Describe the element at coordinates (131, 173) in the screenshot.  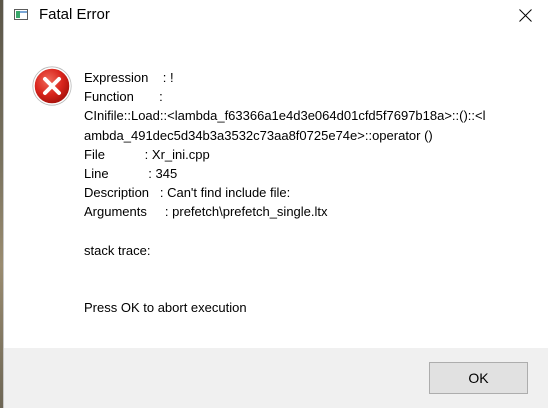
I see `line-number-line: Line : 345` at that location.